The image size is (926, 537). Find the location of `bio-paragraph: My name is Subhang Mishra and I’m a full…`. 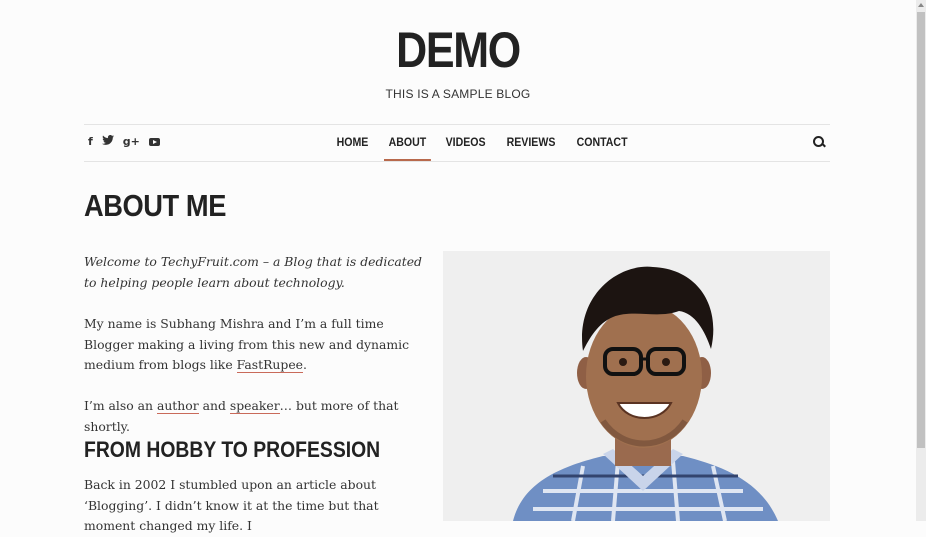

bio-paragraph: My name is Subhang Mishra and I’m a full… is located at coordinates (255, 345).